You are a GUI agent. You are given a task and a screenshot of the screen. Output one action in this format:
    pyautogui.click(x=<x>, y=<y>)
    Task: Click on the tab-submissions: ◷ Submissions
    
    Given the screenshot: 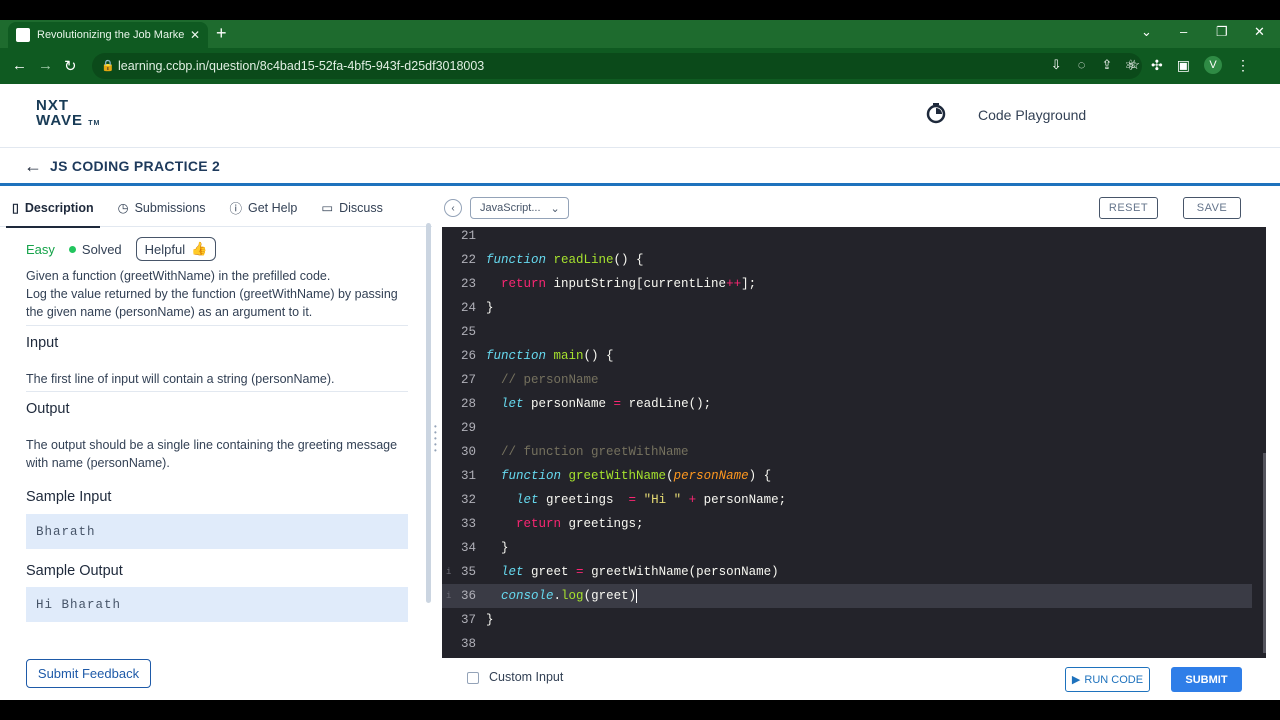 What is the action you would take?
    pyautogui.click(x=162, y=208)
    